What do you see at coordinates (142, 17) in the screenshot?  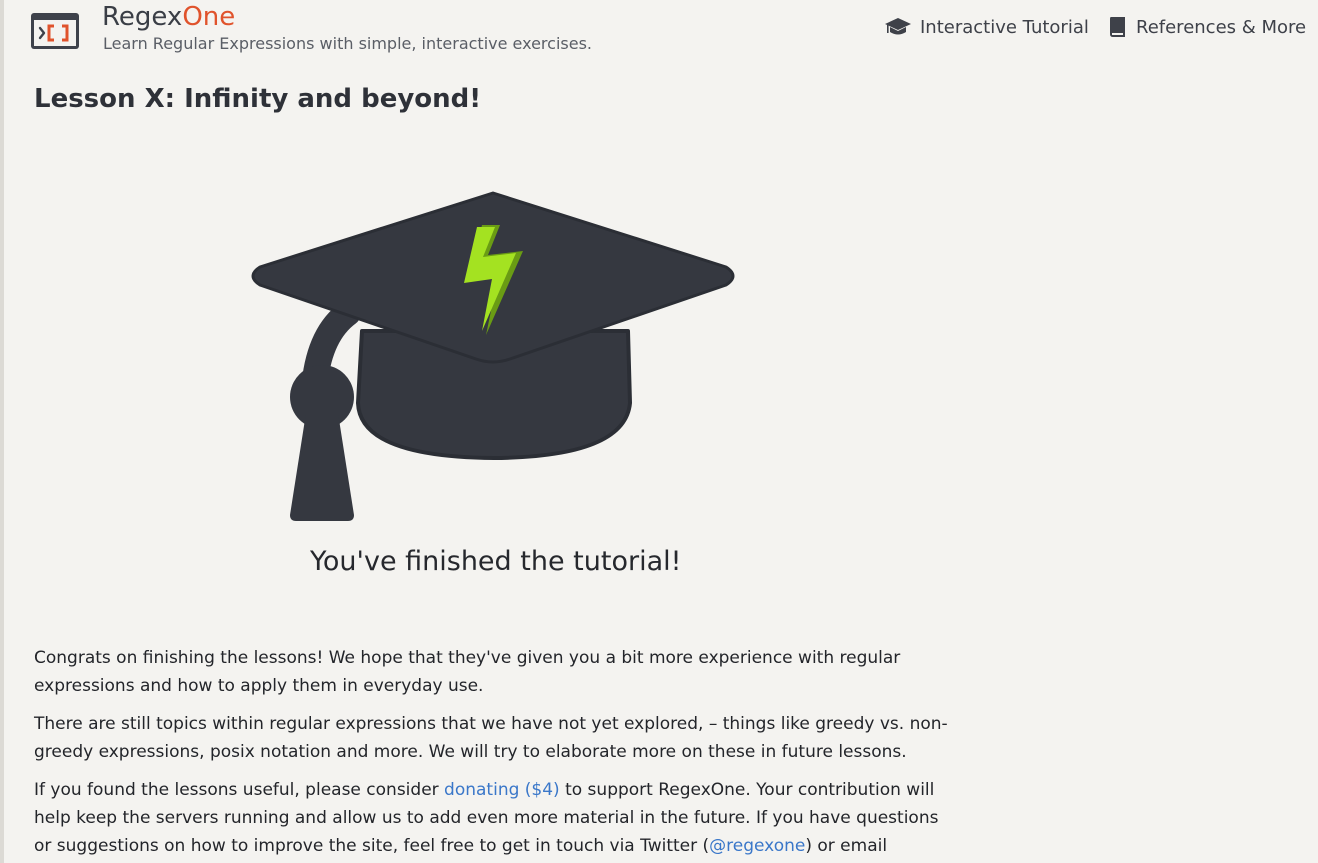 I see `brand-prefix: Regex` at bounding box center [142, 17].